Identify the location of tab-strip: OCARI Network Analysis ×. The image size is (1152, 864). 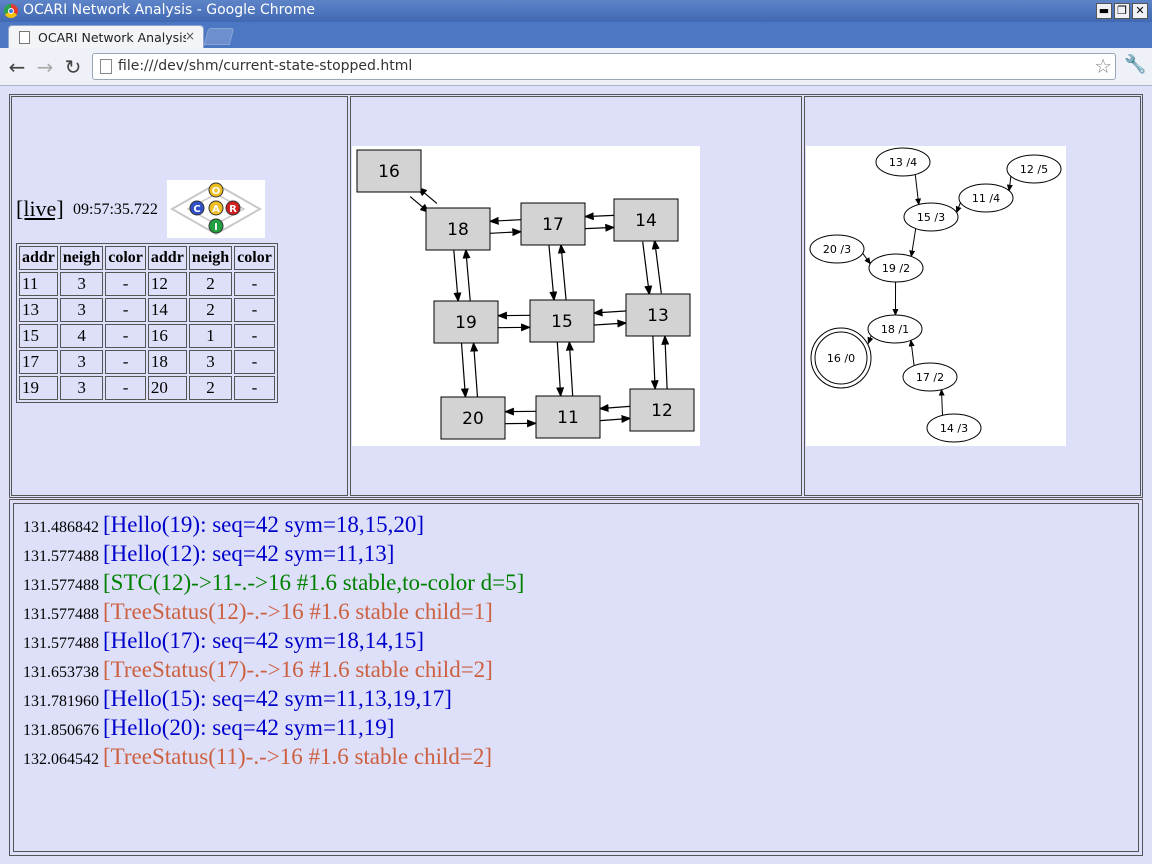
(576, 35).